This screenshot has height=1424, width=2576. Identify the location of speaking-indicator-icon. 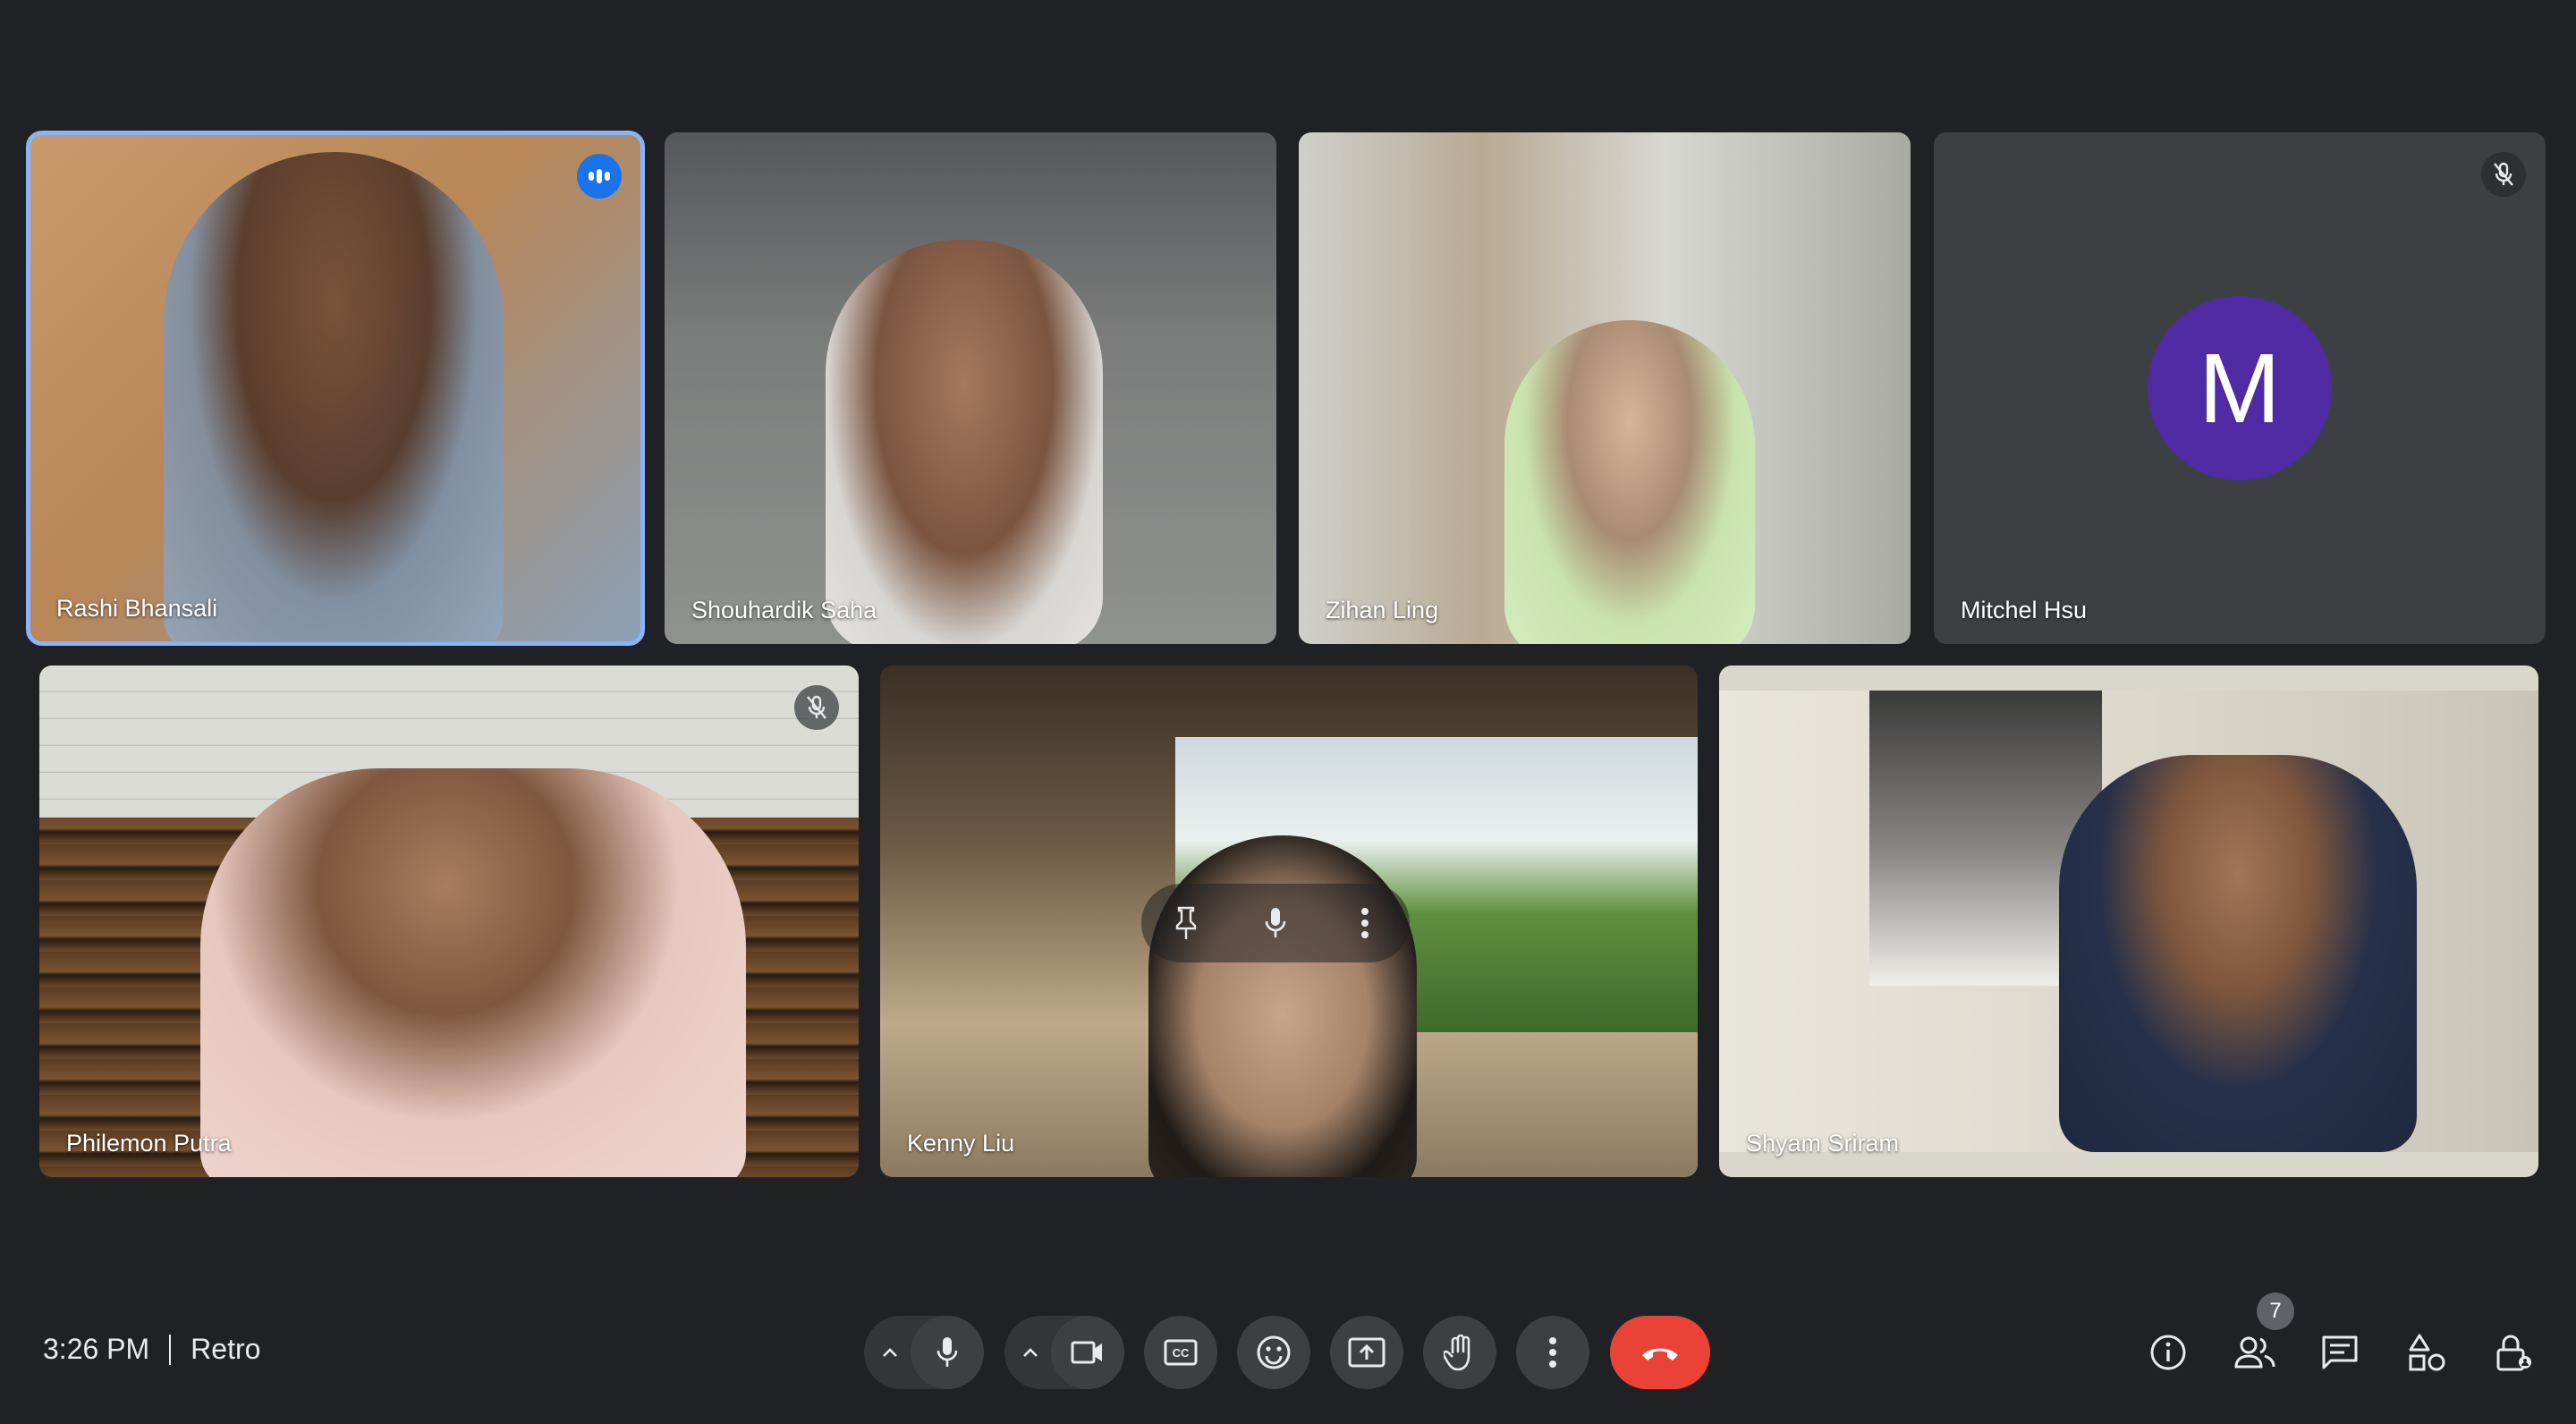
(599, 176).